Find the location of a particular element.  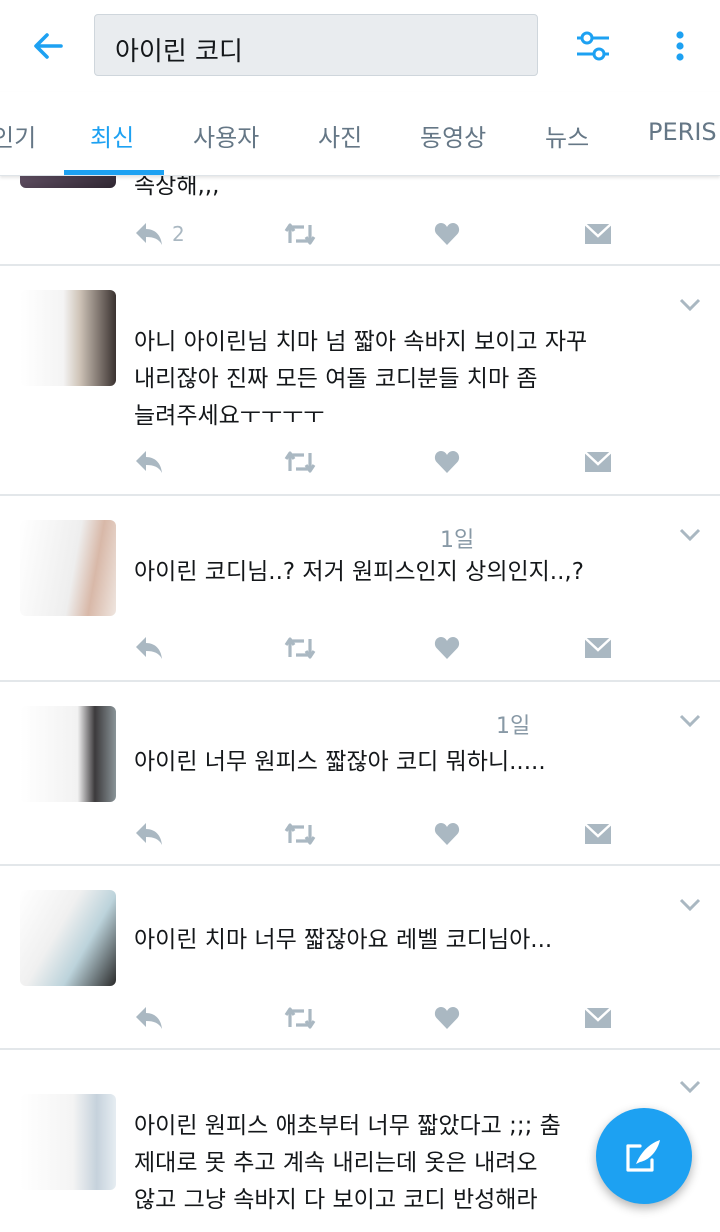

more-options-button is located at coordinates (680, 46).